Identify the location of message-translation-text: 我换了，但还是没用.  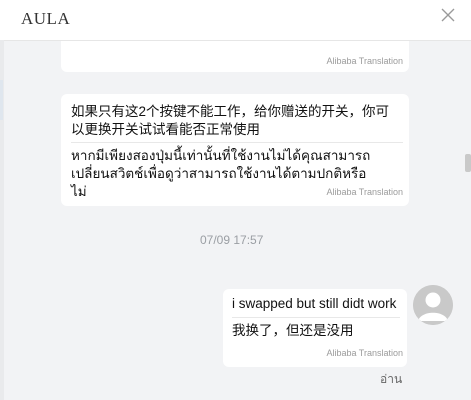
(293, 330).